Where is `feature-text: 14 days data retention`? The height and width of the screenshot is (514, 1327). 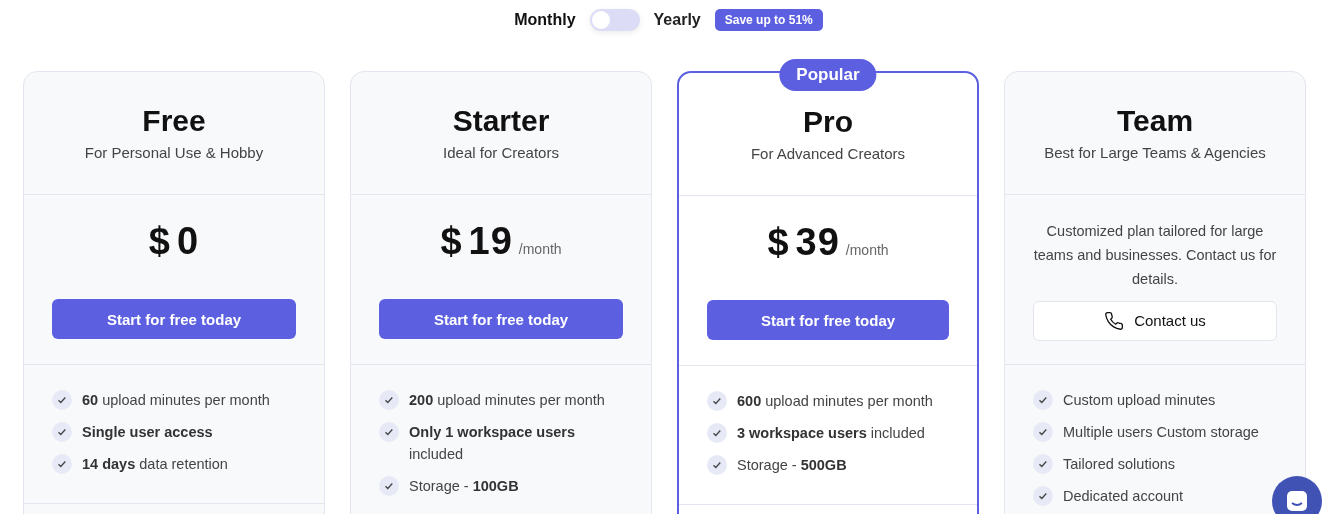 feature-text: 14 days data retention is located at coordinates (155, 464).